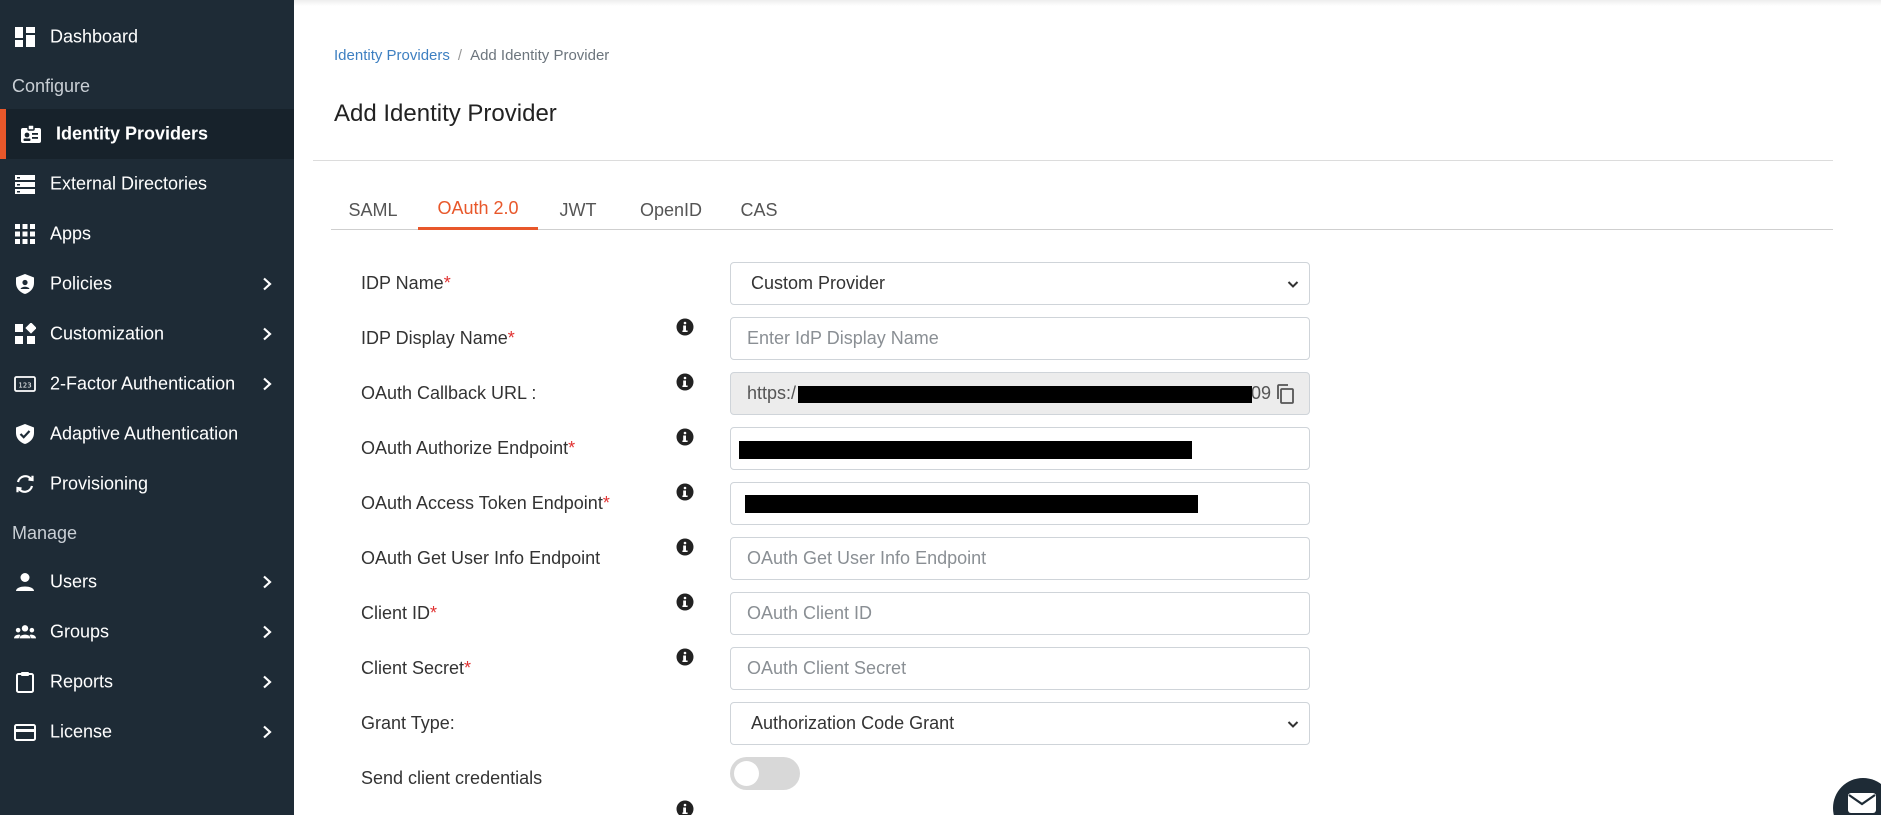  What do you see at coordinates (392, 55) in the screenshot?
I see `breadcrumb-link-identity-providers: Identity Providers` at bounding box center [392, 55].